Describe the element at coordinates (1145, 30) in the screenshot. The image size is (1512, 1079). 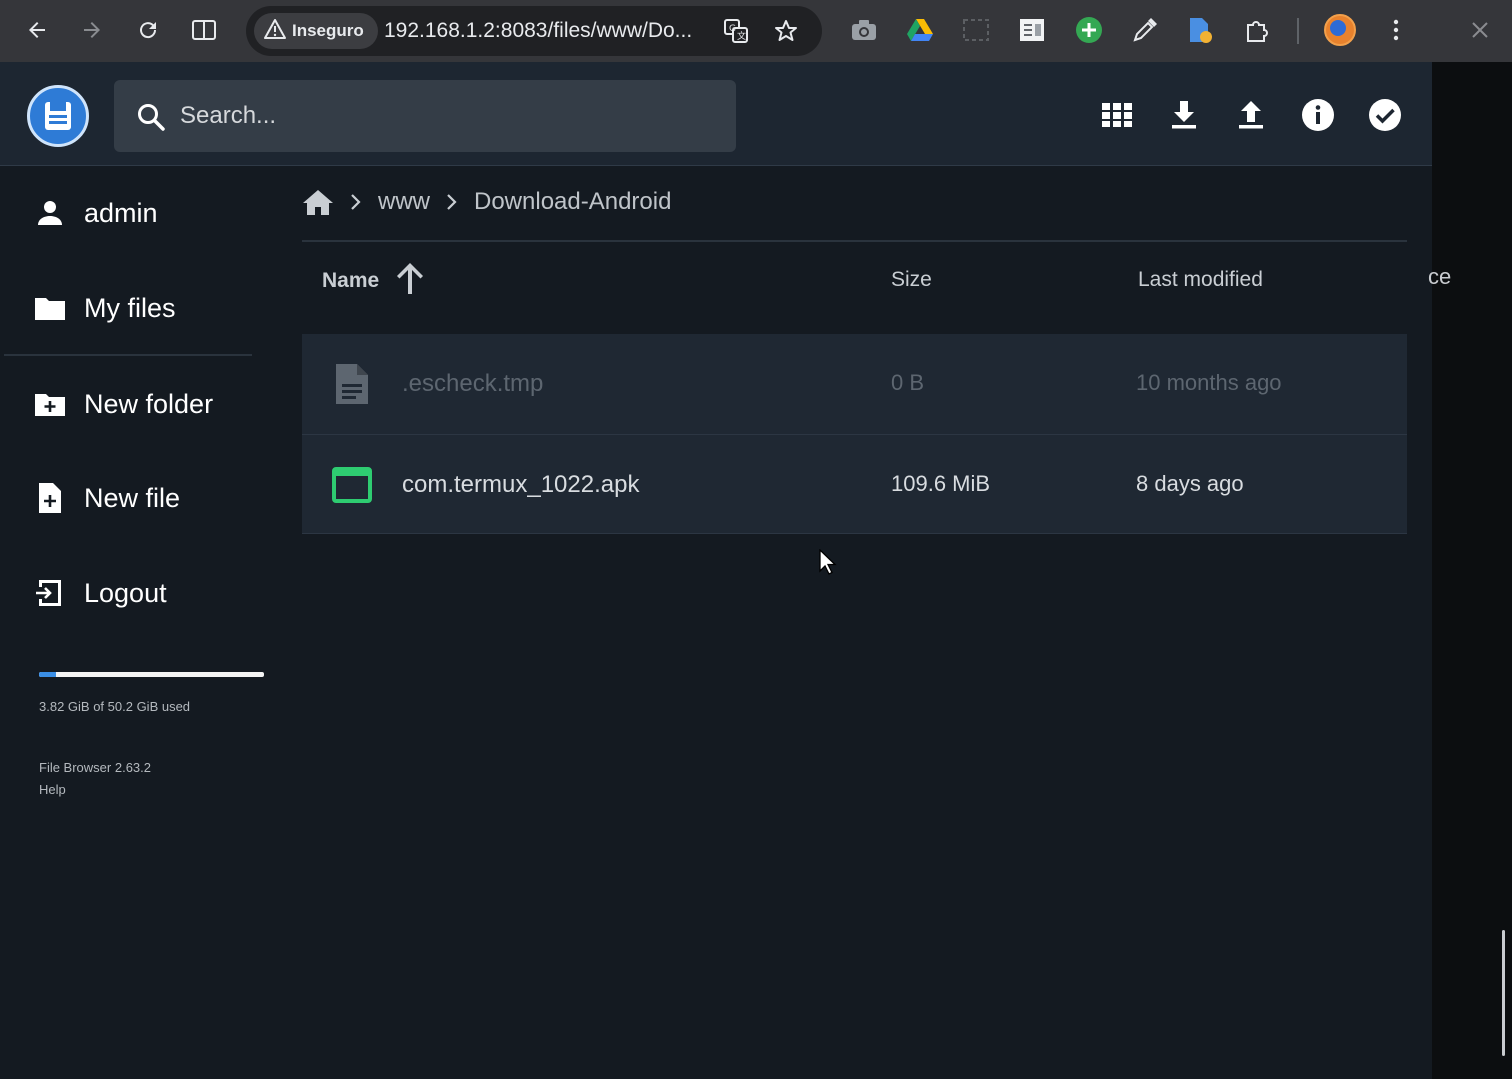
I see `eyedropper-icon` at that location.